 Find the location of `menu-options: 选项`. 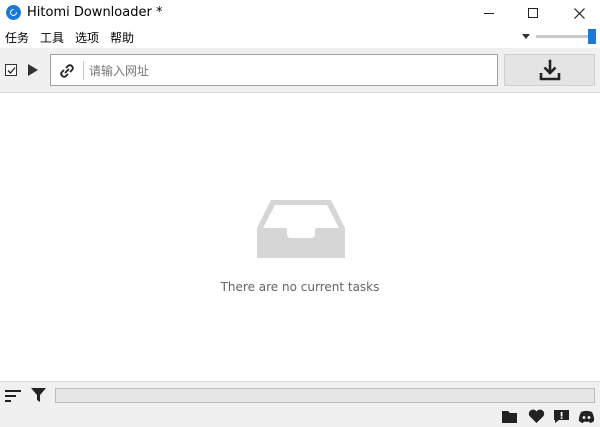

menu-options: 选项 is located at coordinates (87, 37).